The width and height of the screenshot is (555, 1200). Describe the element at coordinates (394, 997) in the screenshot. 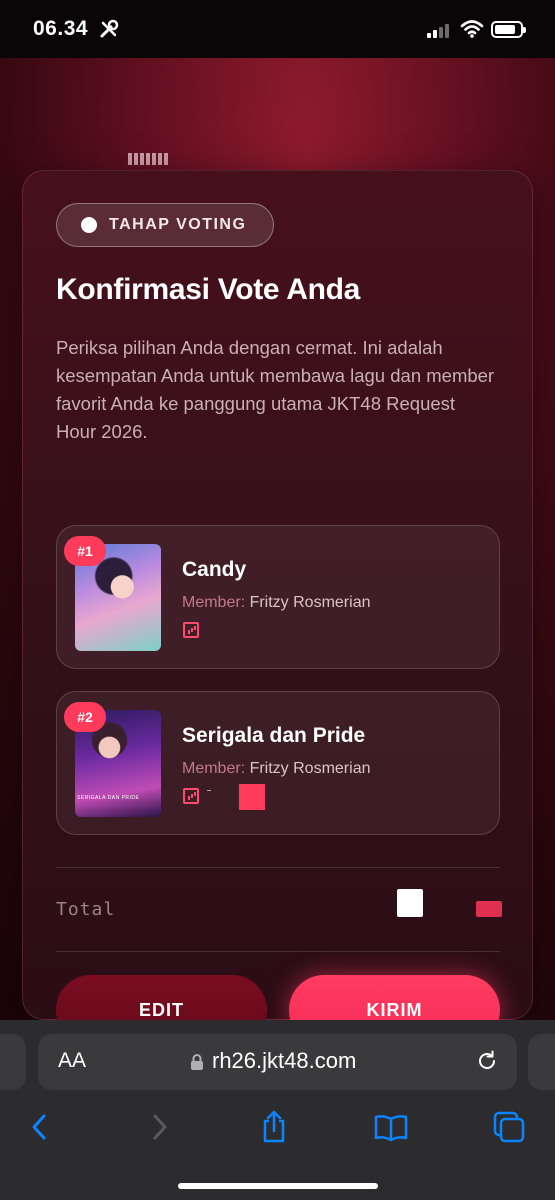

I see `send-button: KIRIM` at that location.